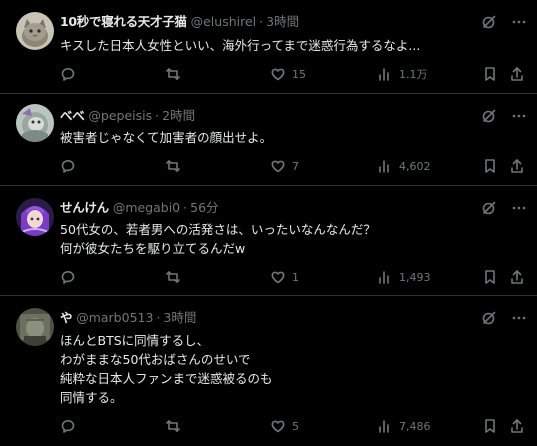 The height and width of the screenshot is (446, 537). What do you see at coordinates (166, 137) in the screenshot?
I see `tweet-text-line: 被害者じゃなくて加害者の顔出せよ。` at bounding box center [166, 137].